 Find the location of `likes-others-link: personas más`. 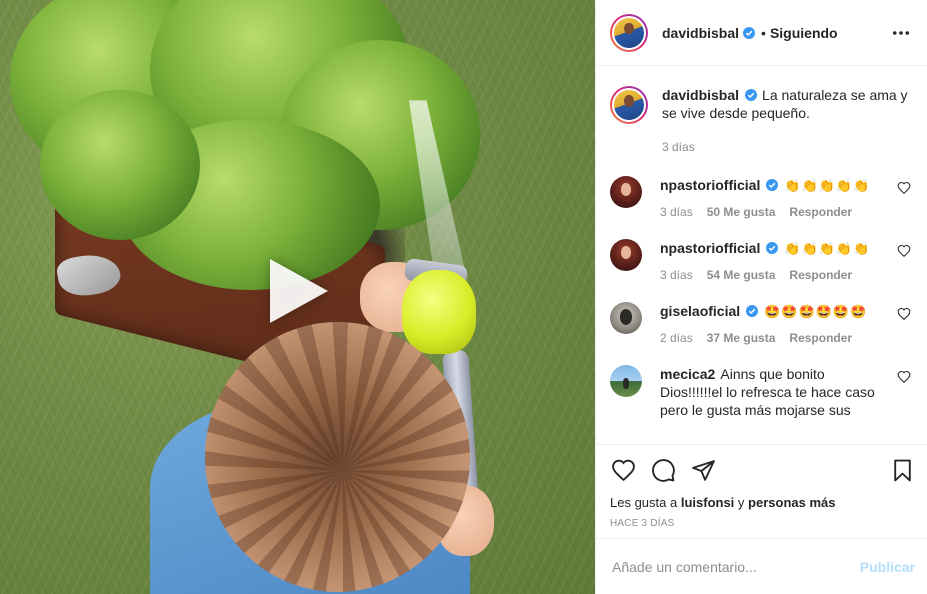

likes-others-link: personas más is located at coordinates (791, 502).